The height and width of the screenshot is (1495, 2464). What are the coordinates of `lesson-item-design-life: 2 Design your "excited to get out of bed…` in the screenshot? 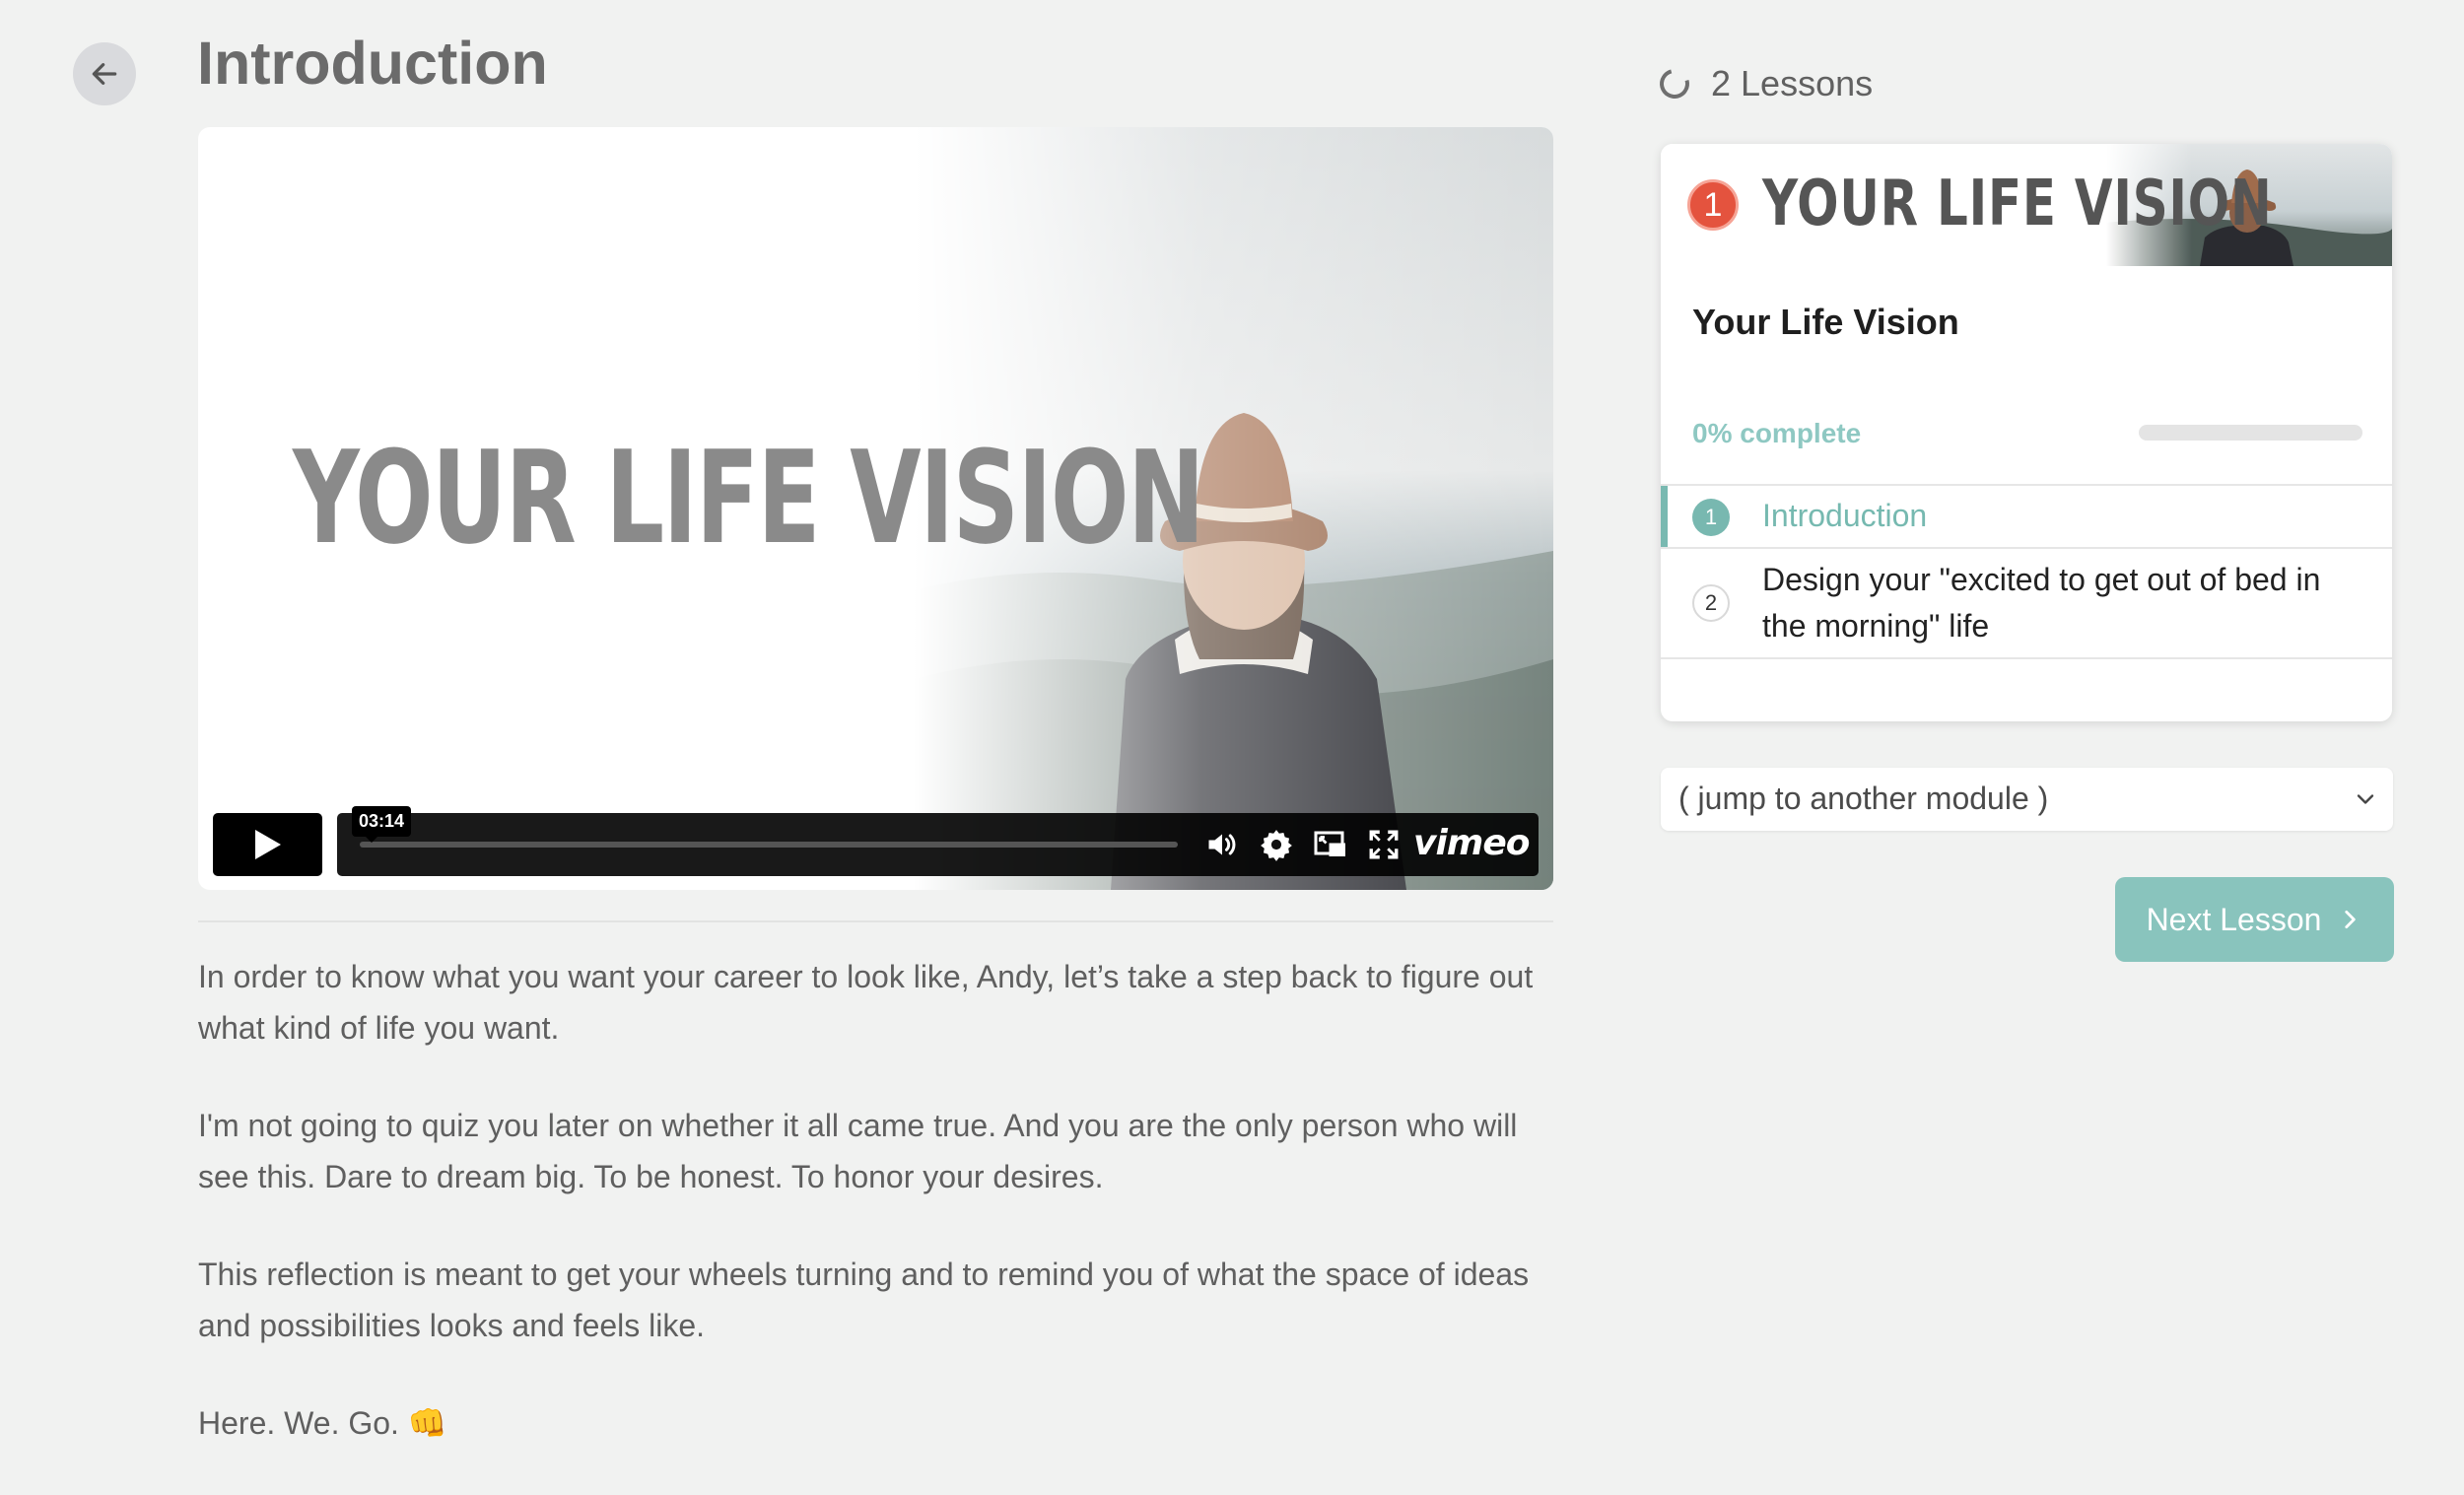 It's located at (2026, 603).